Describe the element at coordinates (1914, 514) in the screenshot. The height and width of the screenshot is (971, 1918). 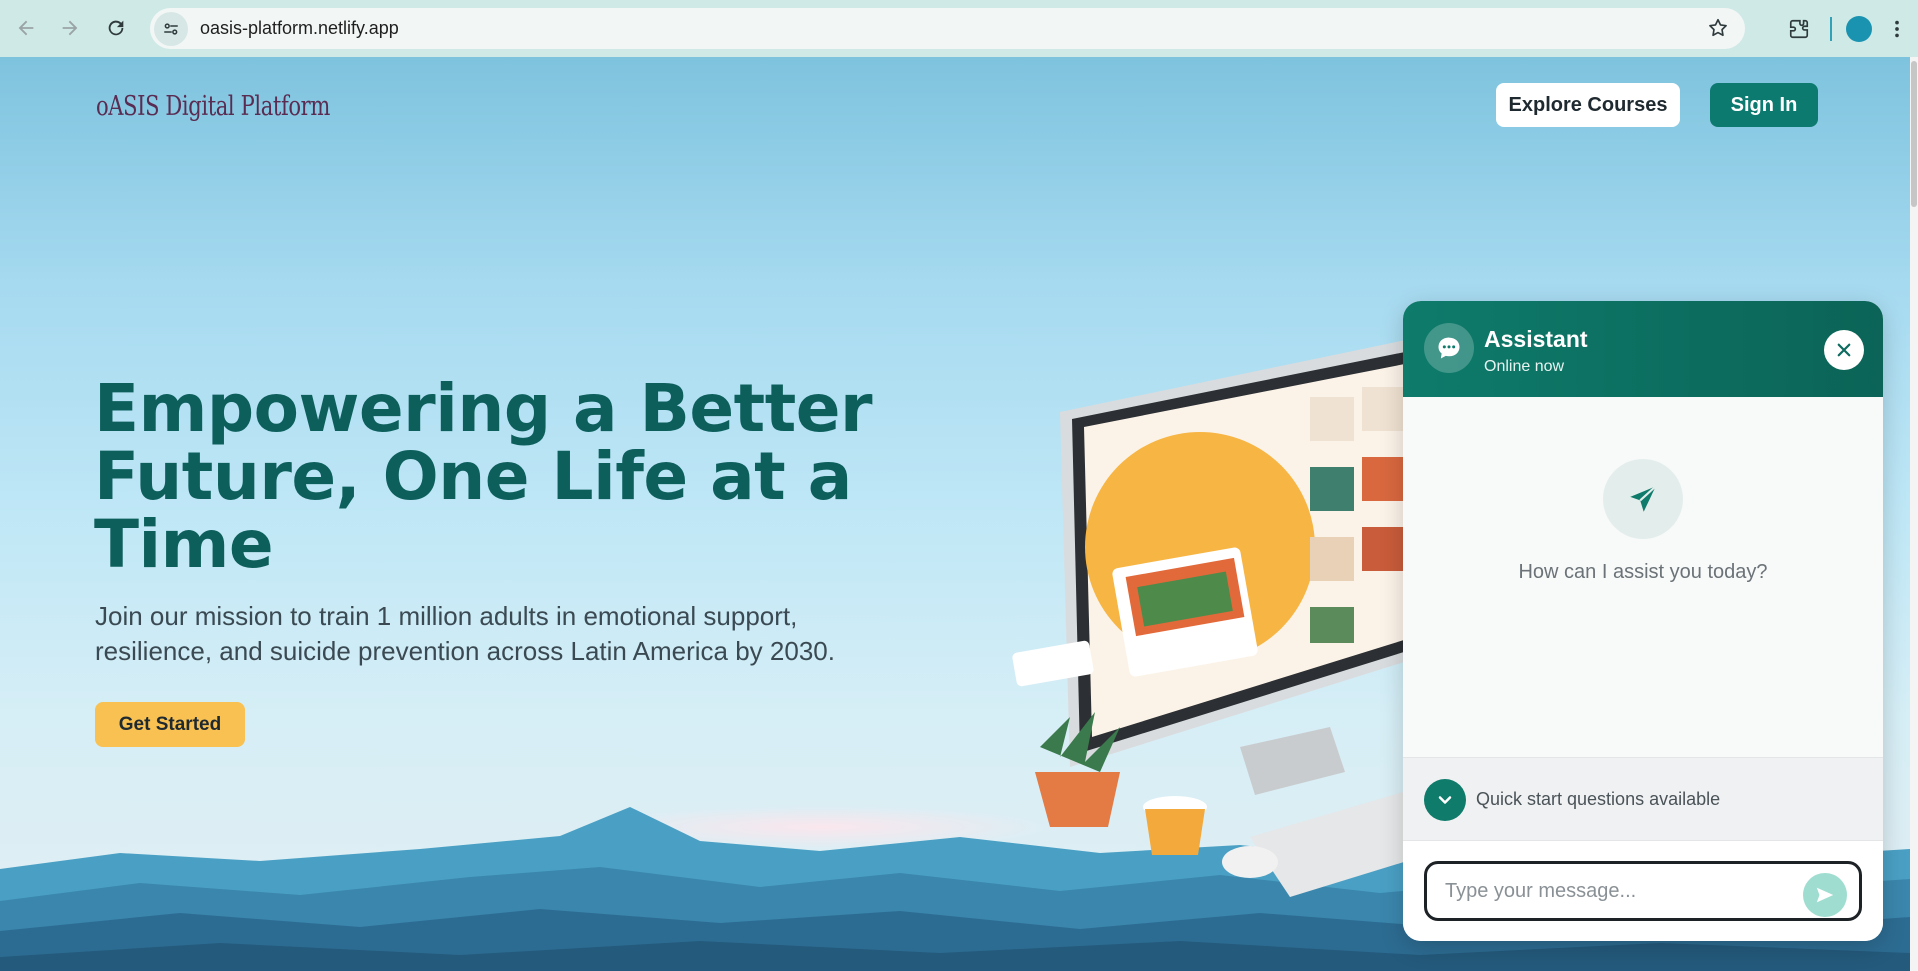
I see `page-scrollbar` at that location.